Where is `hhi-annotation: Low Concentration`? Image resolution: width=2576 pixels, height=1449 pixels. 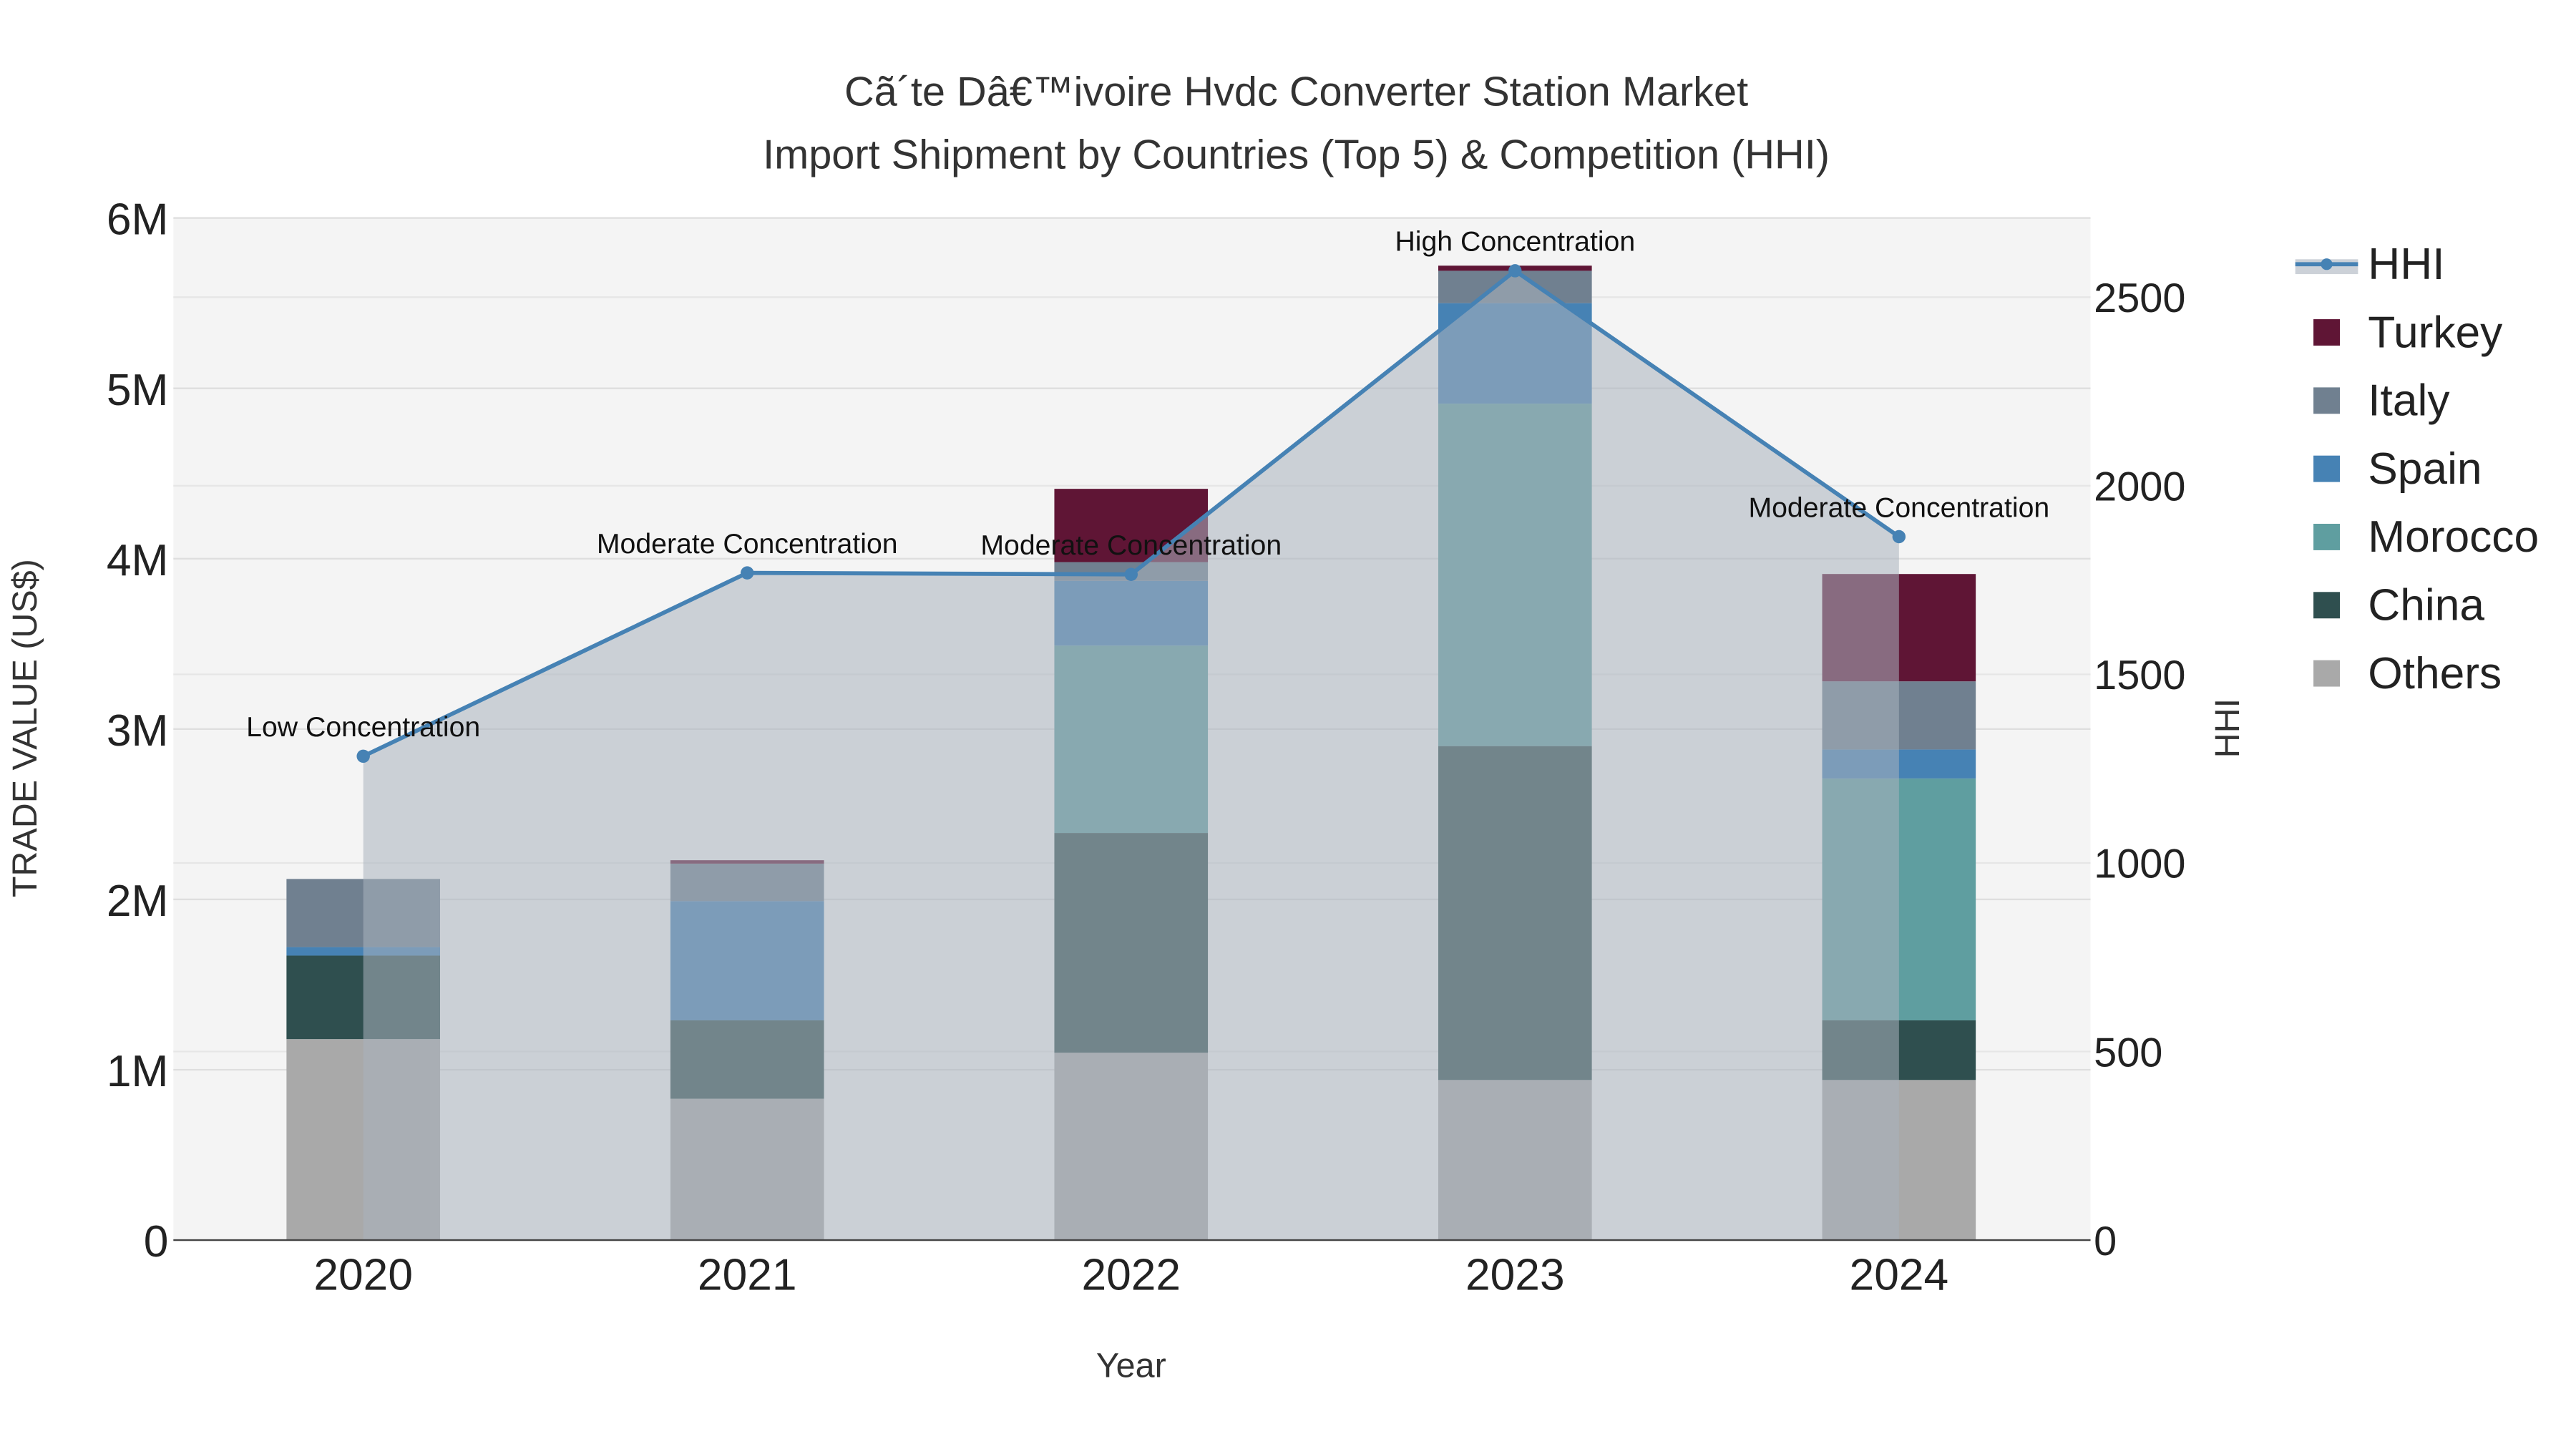
hhi-annotation: Low Concentration is located at coordinates (363, 727).